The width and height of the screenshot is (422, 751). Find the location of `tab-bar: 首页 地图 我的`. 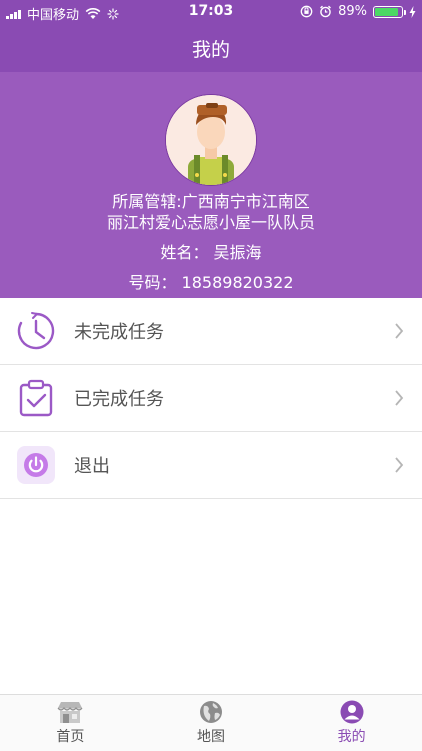

tab-bar: 首页 地图 我的 is located at coordinates (211, 722).